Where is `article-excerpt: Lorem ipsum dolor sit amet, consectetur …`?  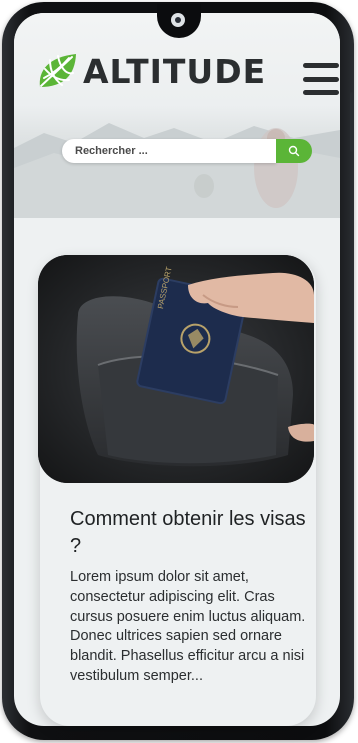
article-excerpt: Lorem ipsum dolor sit amet, consectetur … is located at coordinates (188, 626).